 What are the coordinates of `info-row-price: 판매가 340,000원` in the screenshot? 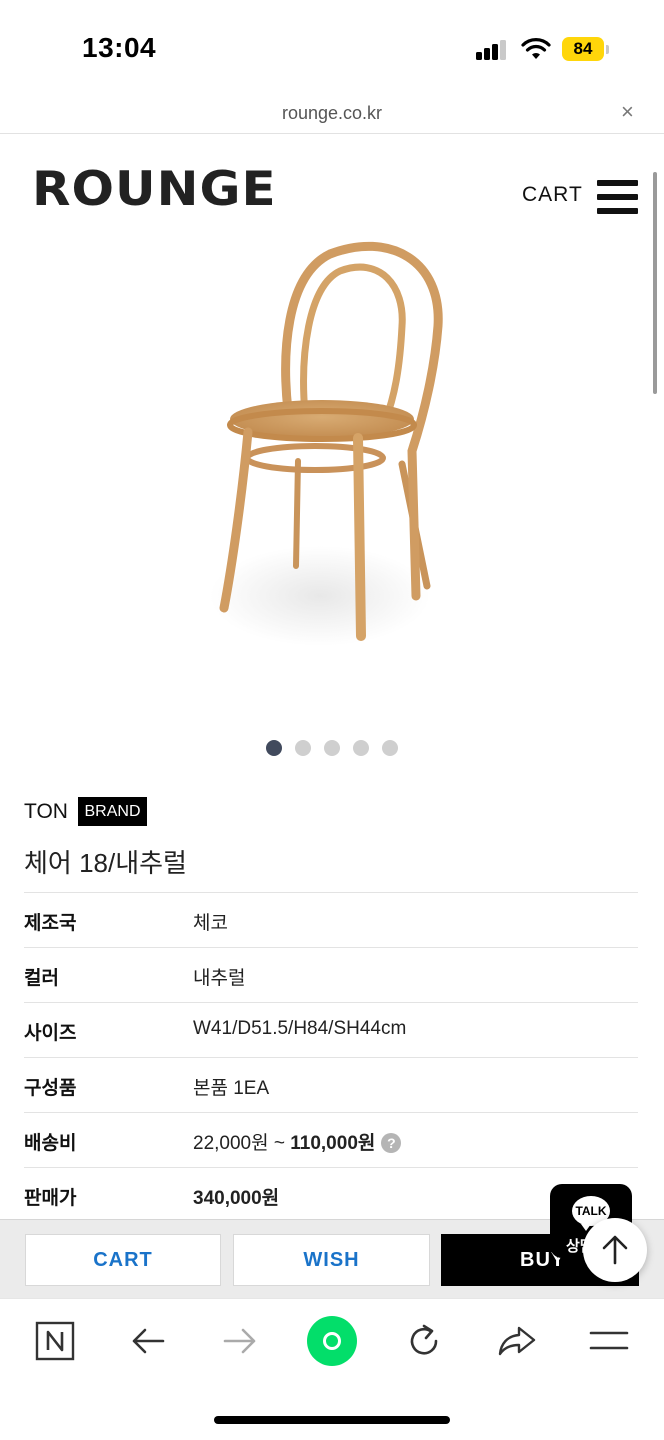 It's located at (331, 1195).